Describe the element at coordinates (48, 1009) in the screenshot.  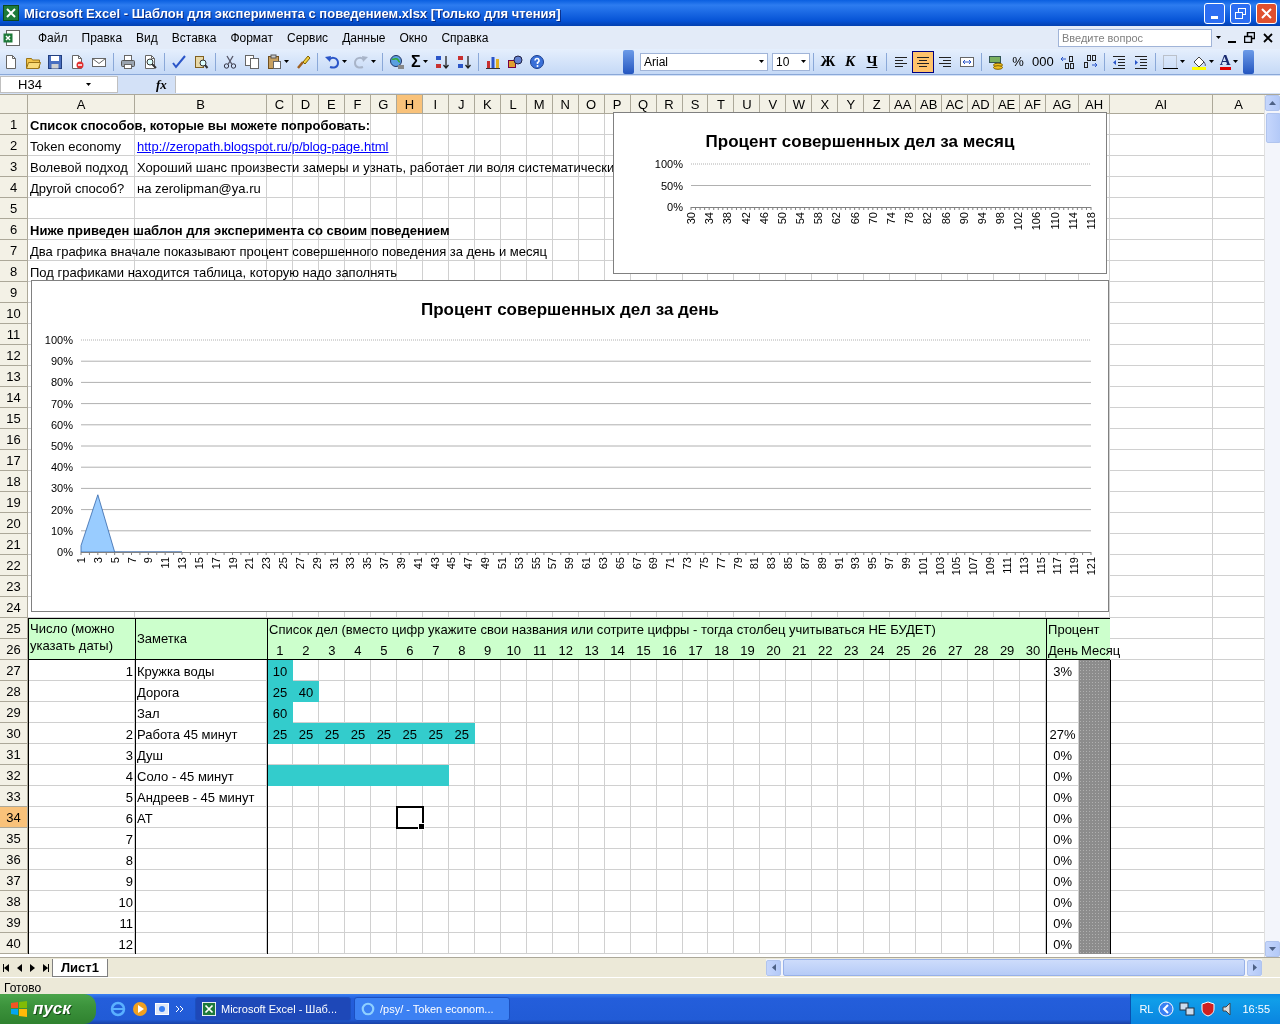
I see `start-button: пуск` at that location.